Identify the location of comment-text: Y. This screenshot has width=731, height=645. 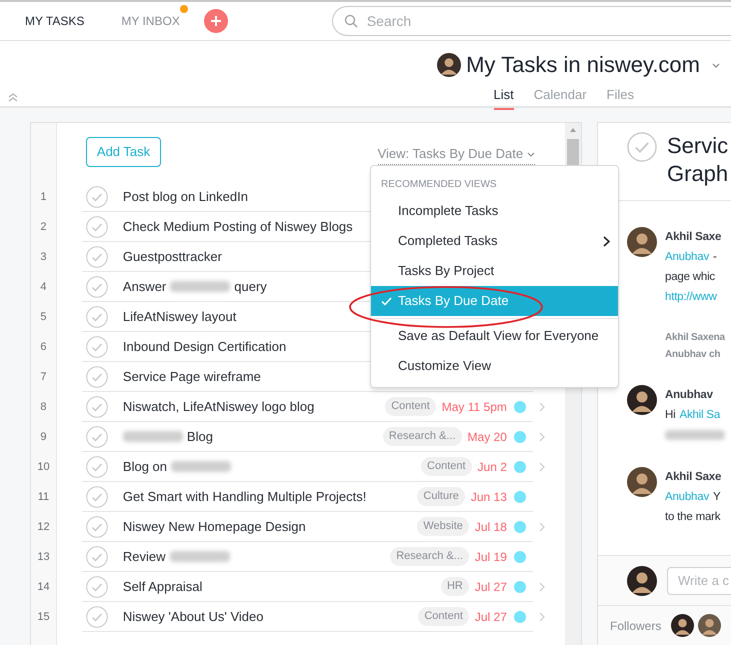
(716, 497).